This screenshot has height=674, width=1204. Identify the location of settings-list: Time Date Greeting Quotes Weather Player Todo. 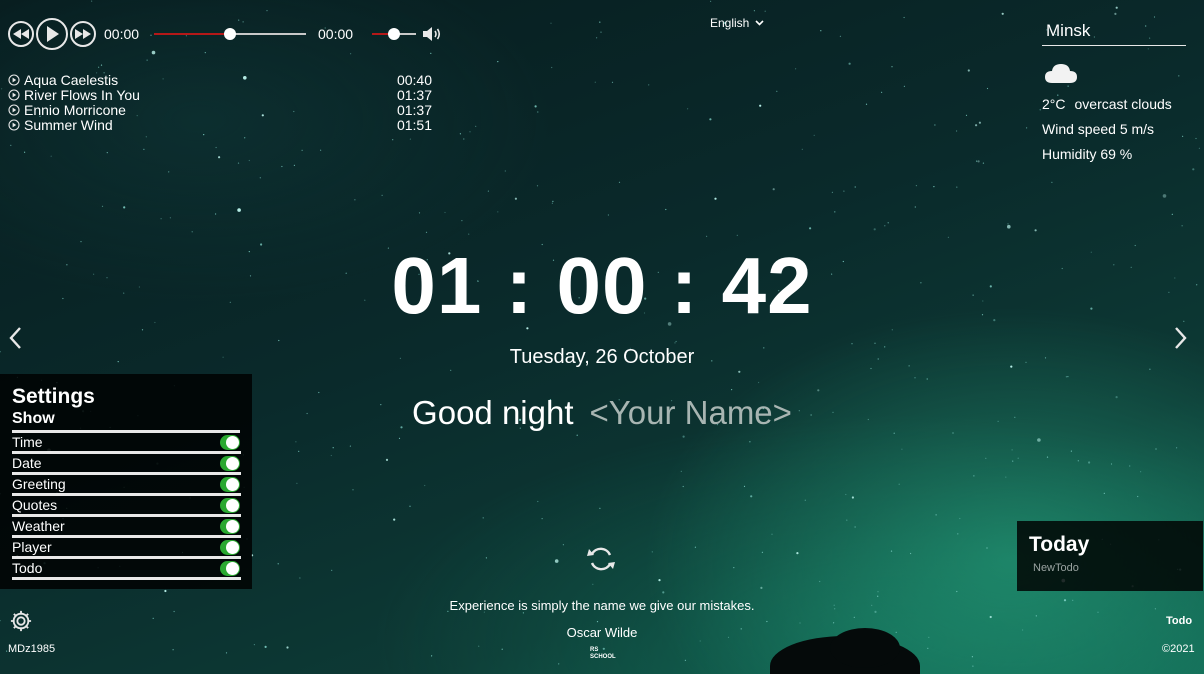
(126, 506).